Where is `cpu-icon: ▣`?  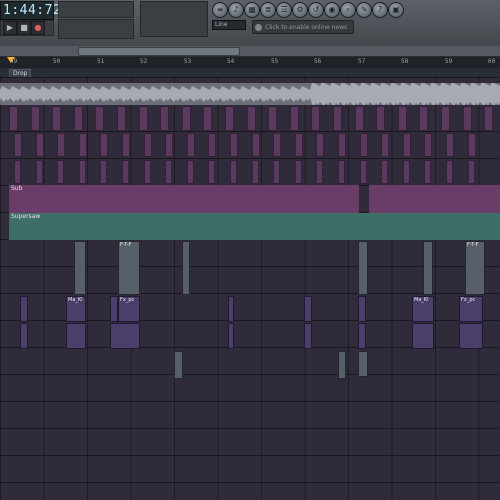 cpu-icon: ▣ is located at coordinates (396, 10).